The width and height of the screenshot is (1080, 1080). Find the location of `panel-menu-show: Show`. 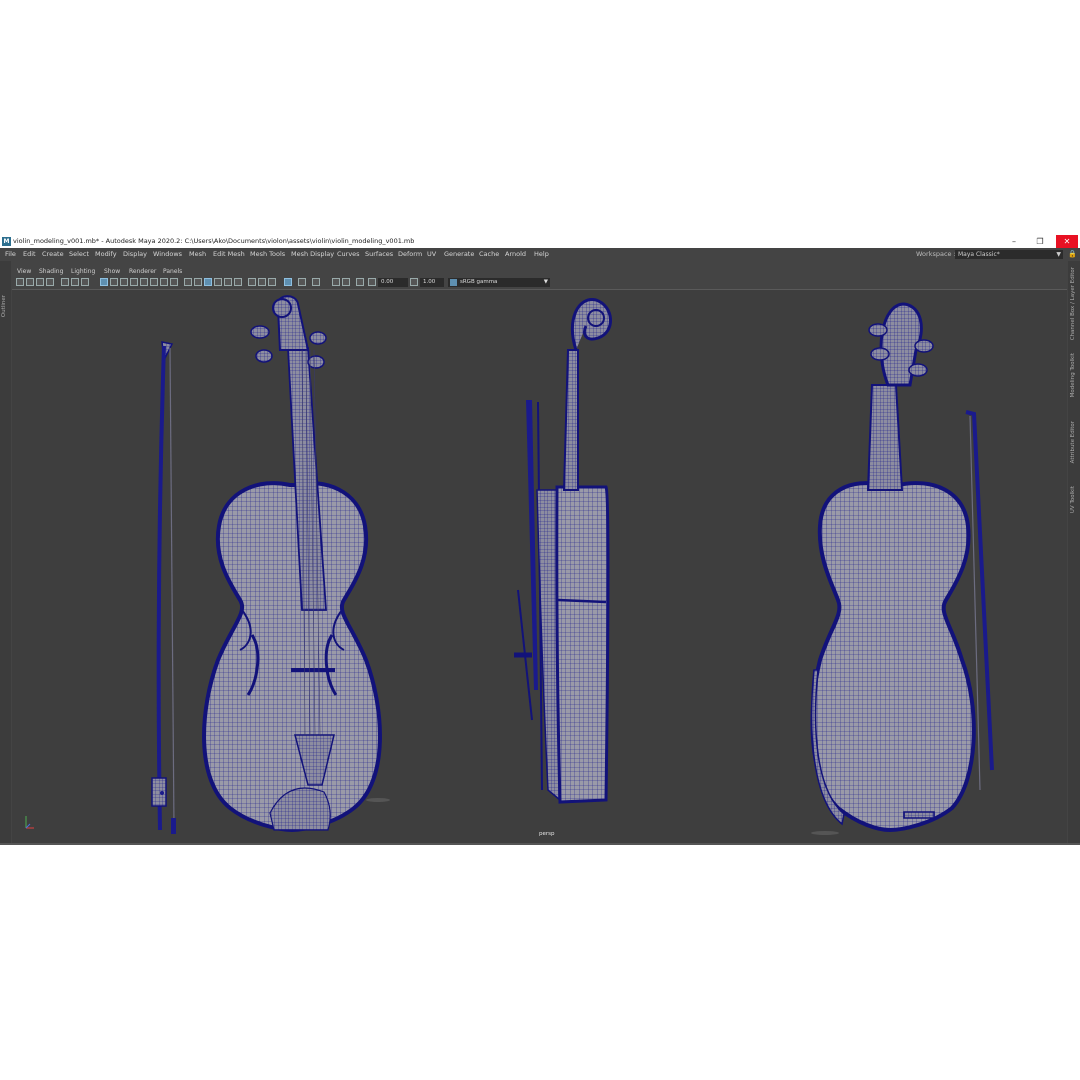

panel-menu-show: Show is located at coordinates (112, 272).